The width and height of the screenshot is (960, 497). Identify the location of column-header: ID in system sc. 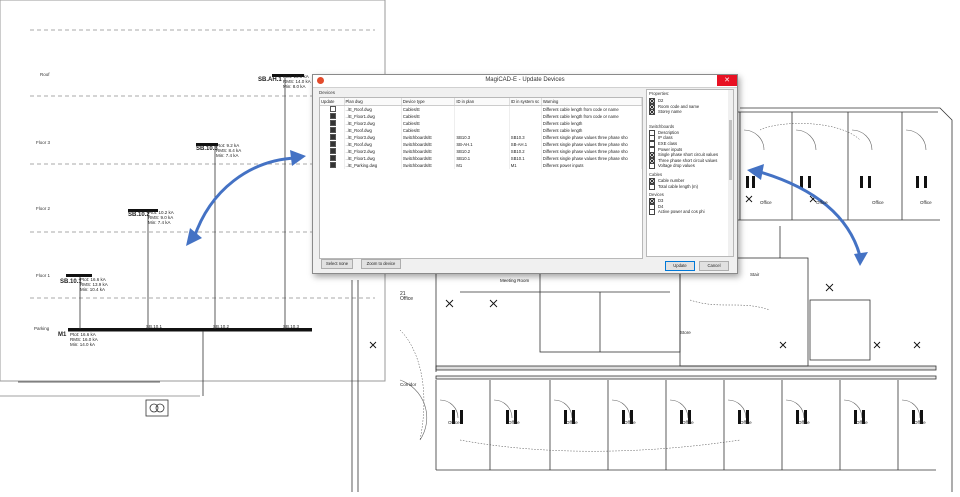
(525, 102).